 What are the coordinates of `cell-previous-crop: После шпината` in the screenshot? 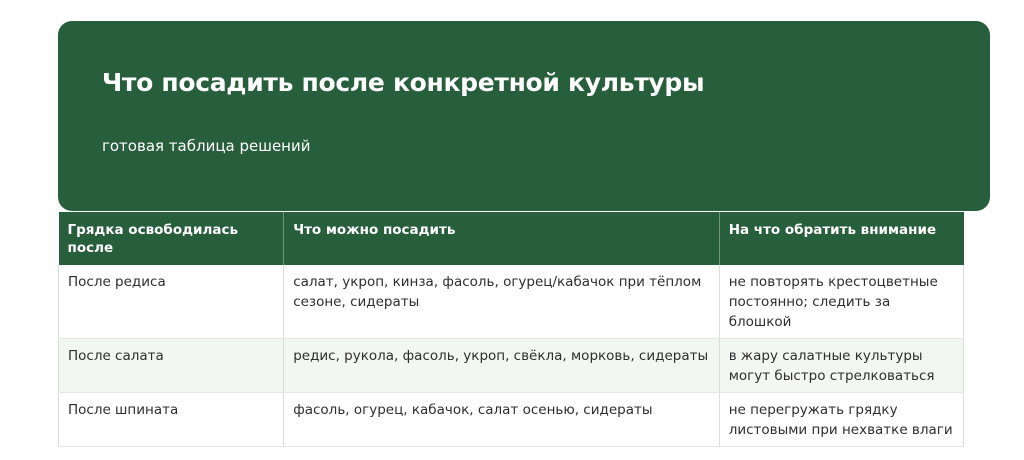 It's located at (171, 419).